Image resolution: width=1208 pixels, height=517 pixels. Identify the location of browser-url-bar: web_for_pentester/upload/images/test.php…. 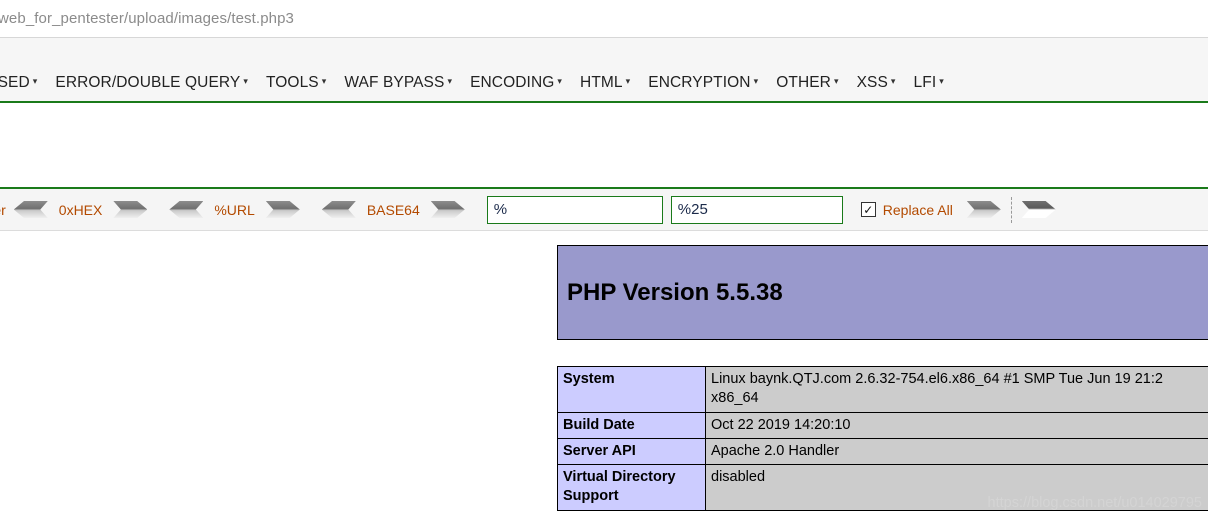
(604, 19).